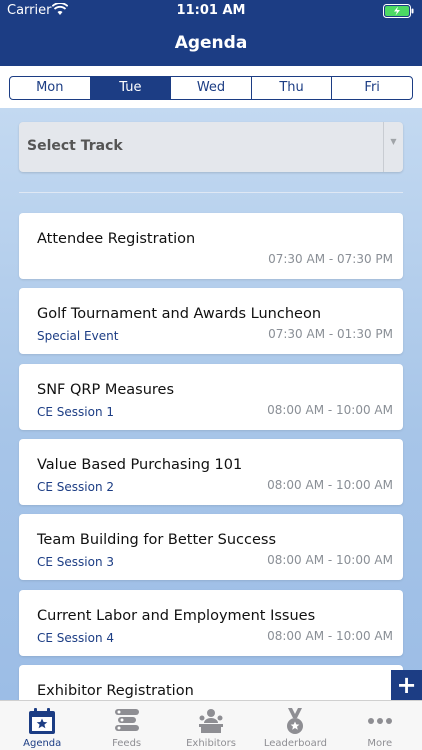 The width and height of the screenshot is (422, 750). Describe the element at coordinates (76, 562) in the screenshot. I see `session-track: CE Session 3` at that location.